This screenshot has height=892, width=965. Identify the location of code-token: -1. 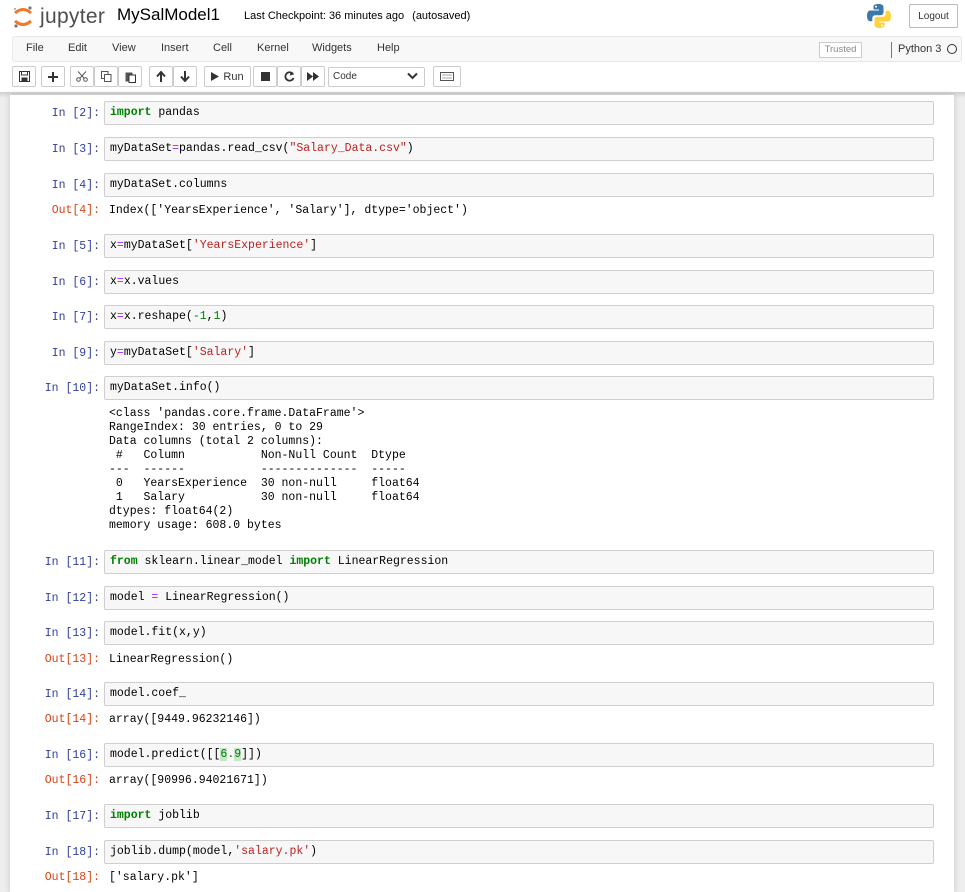
(199, 316).